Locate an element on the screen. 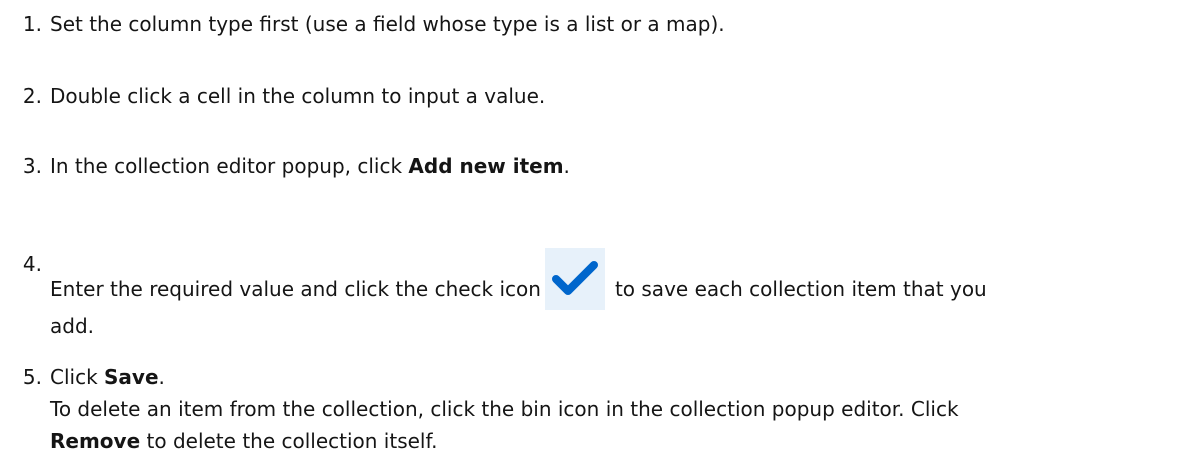  step-number: 3. is located at coordinates (32, 166).